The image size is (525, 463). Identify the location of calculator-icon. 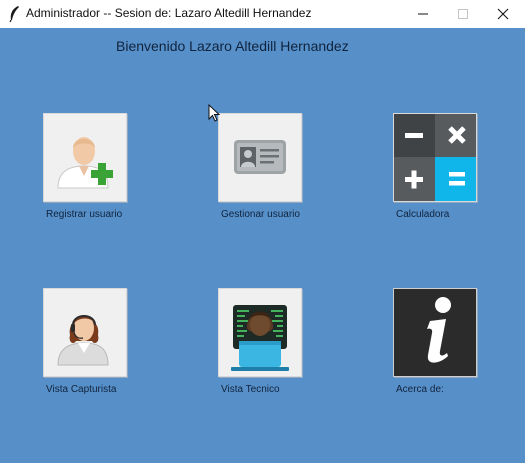
(435, 157).